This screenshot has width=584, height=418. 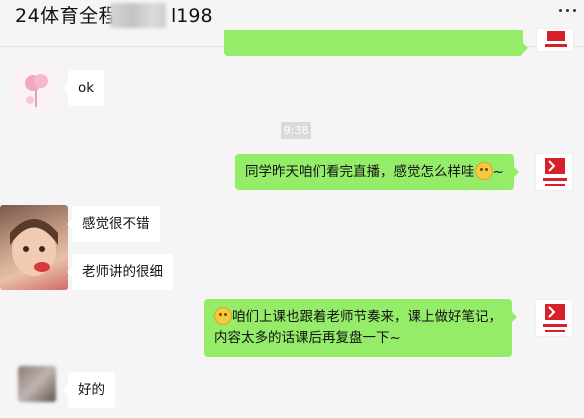 What do you see at coordinates (67, 16) in the screenshot?
I see `chat-title: 24体育全程` at bounding box center [67, 16].